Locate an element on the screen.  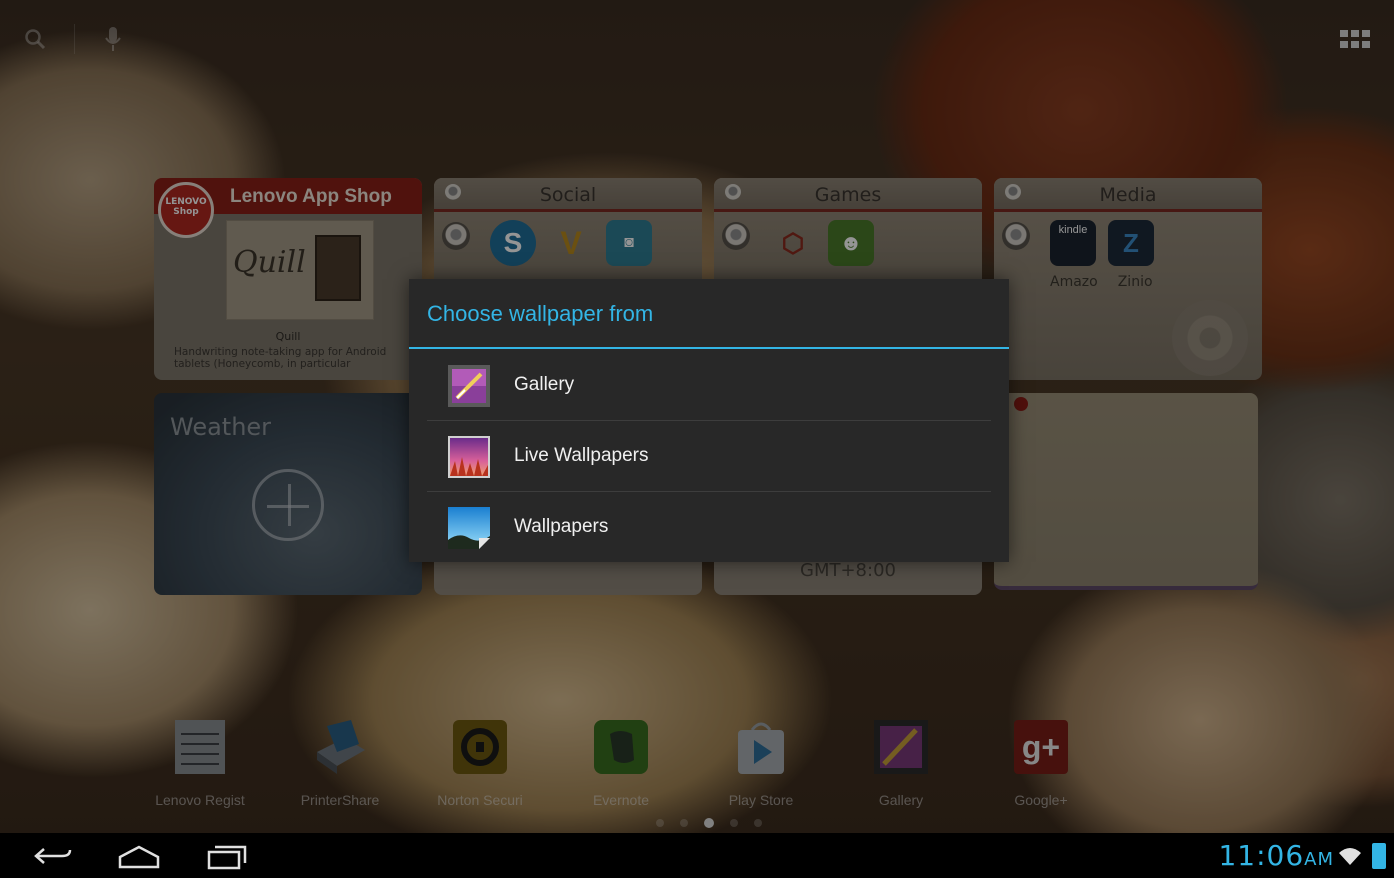
wifi-icon is located at coordinates (1350, 856).